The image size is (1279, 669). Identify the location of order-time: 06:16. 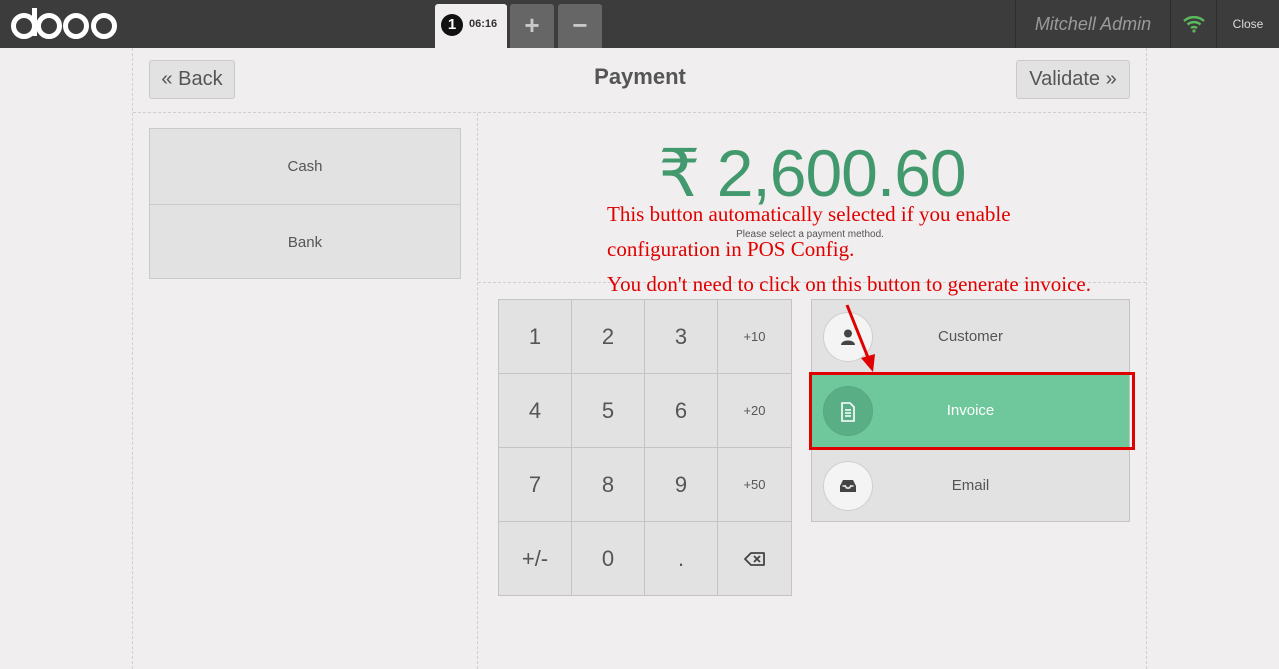
(483, 24).